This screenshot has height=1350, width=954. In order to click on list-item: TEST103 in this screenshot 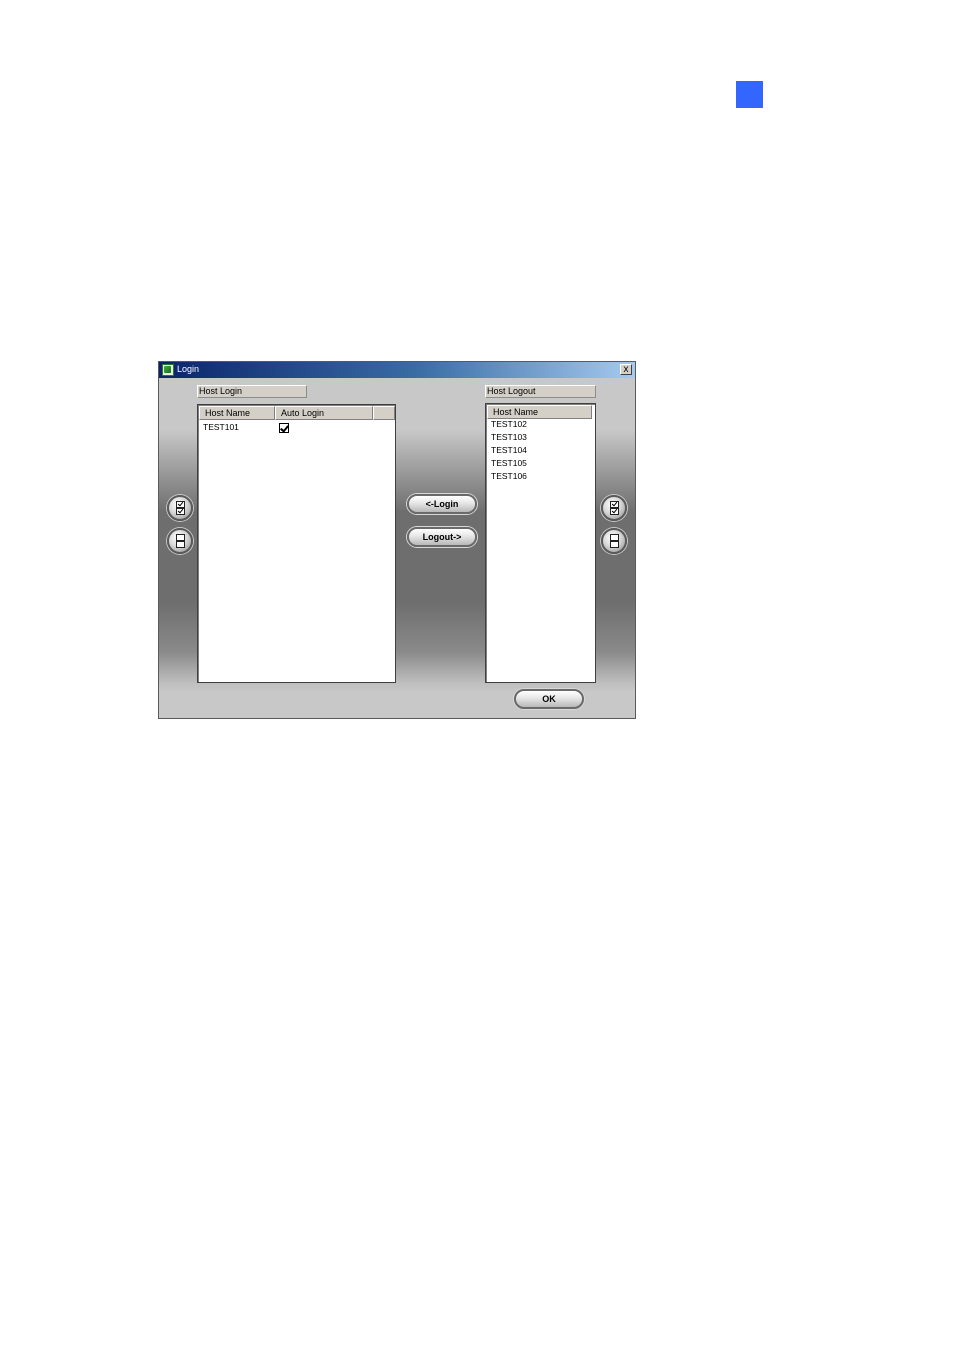, I will do `click(509, 437)`.